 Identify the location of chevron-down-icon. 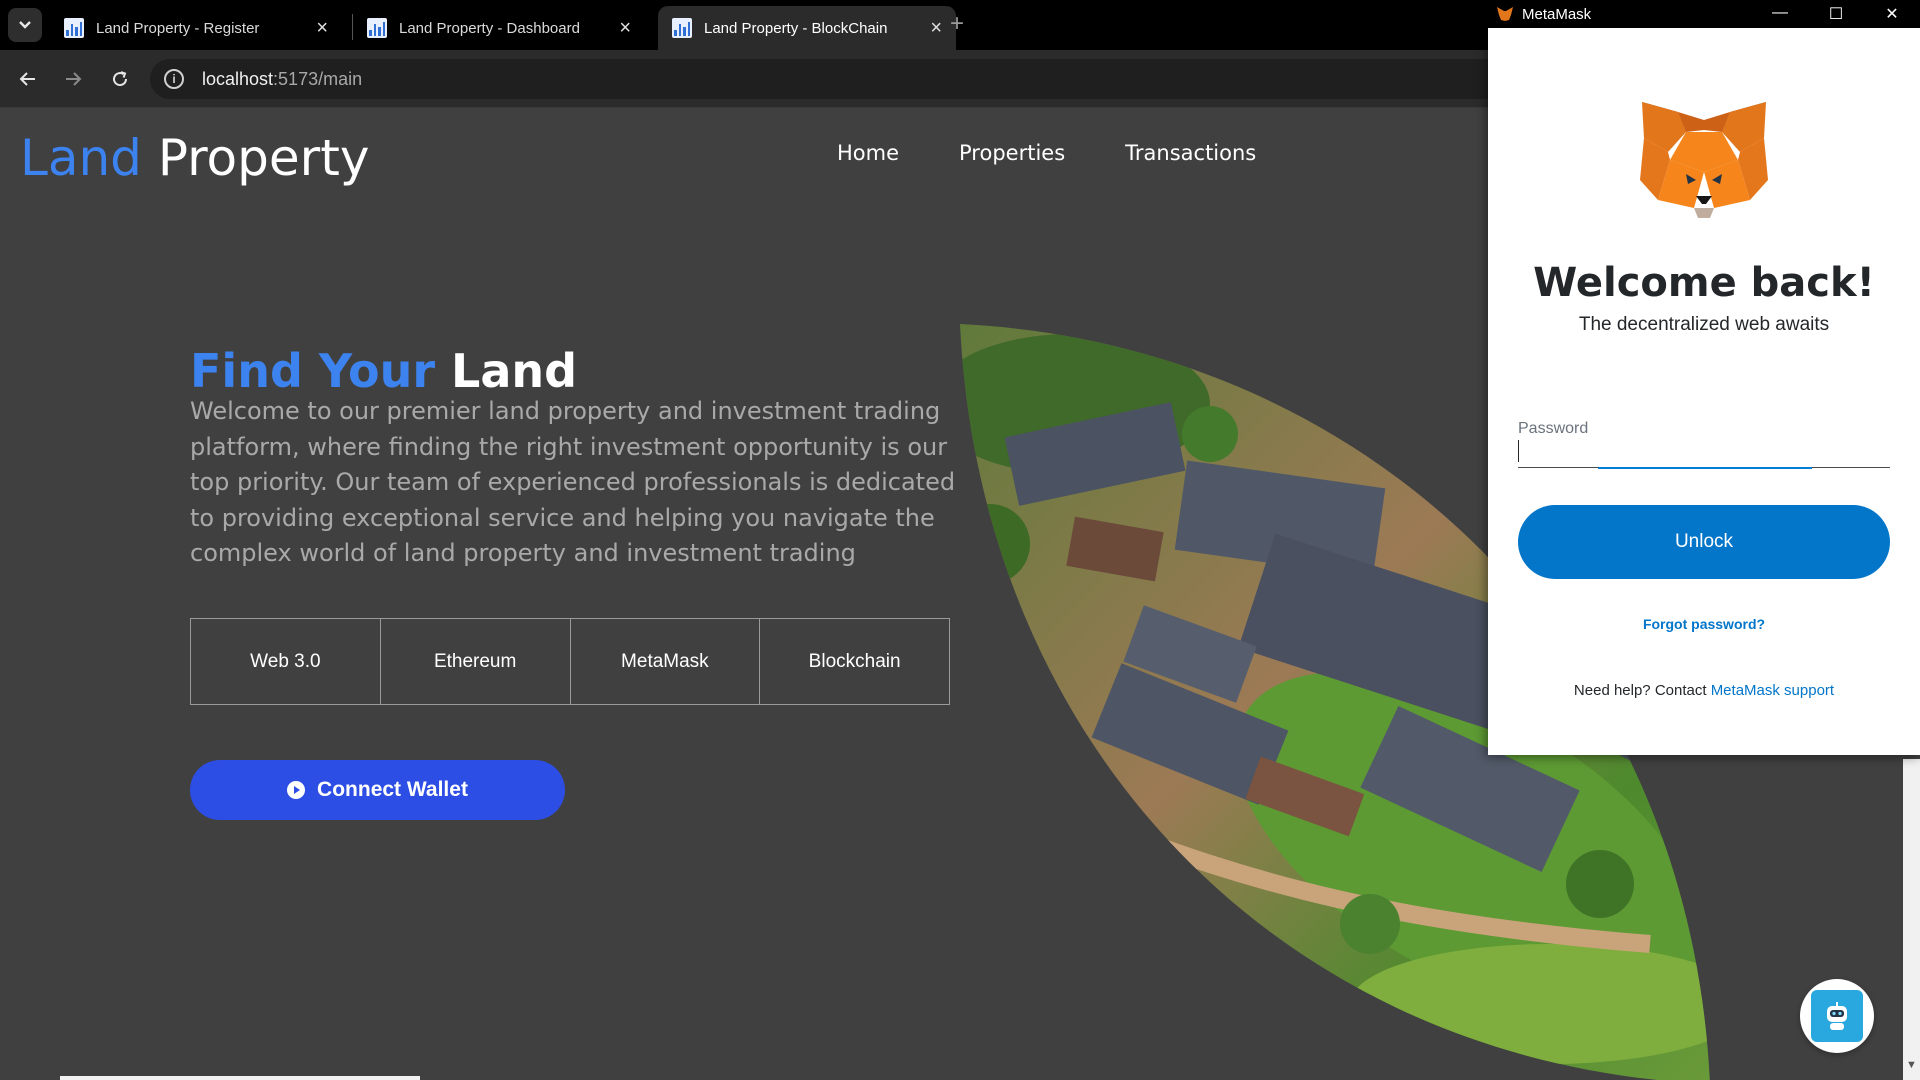
(25, 25).